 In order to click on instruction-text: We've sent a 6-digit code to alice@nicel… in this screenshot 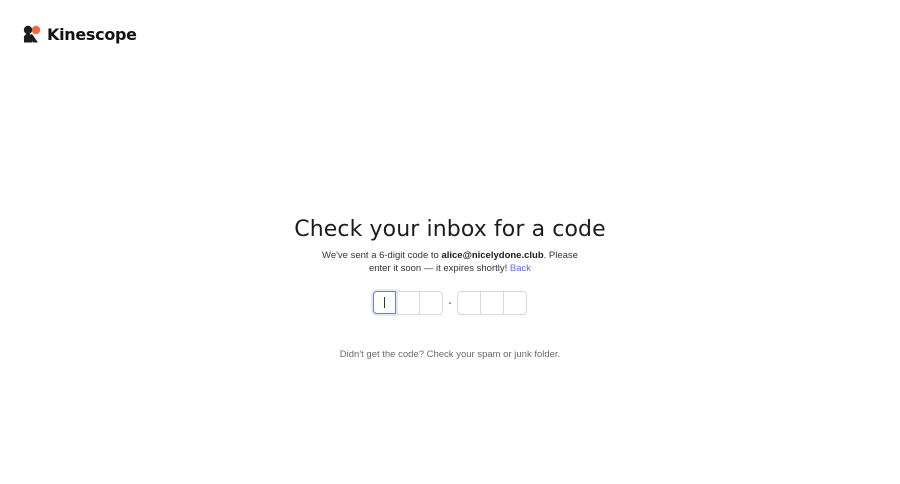, I will do `click(450, 262)`.